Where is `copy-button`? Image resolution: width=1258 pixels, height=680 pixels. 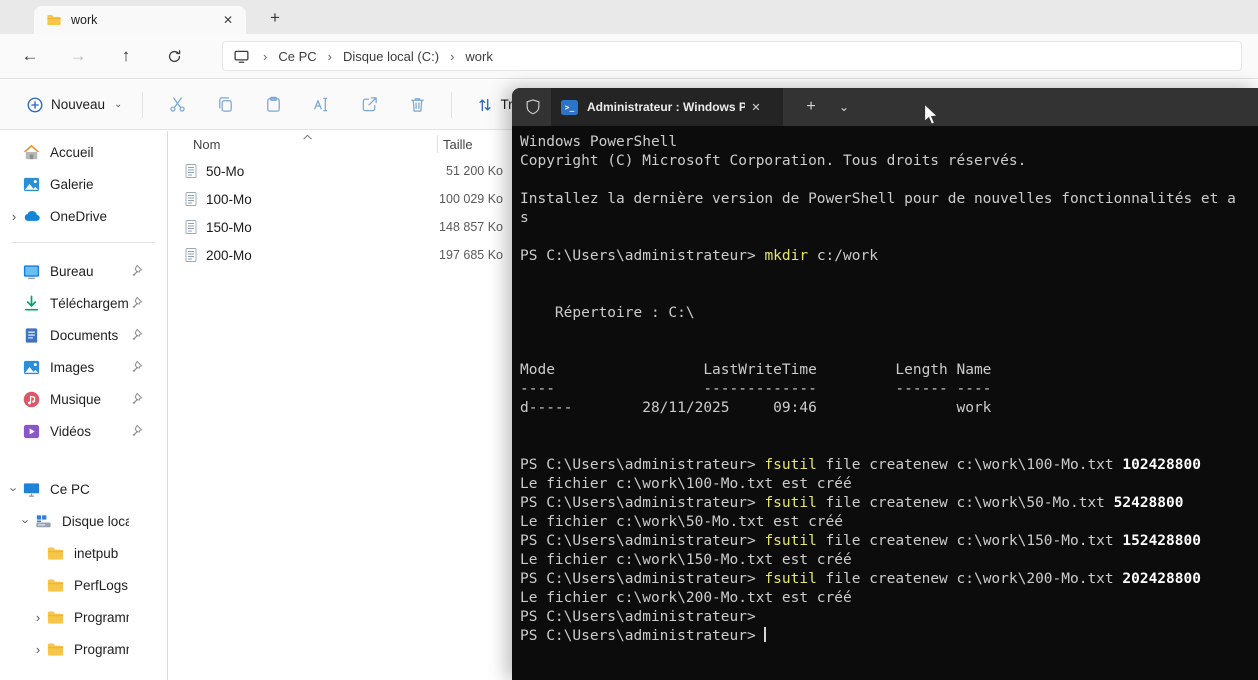 copy-button is located at coordinates (225, 105).